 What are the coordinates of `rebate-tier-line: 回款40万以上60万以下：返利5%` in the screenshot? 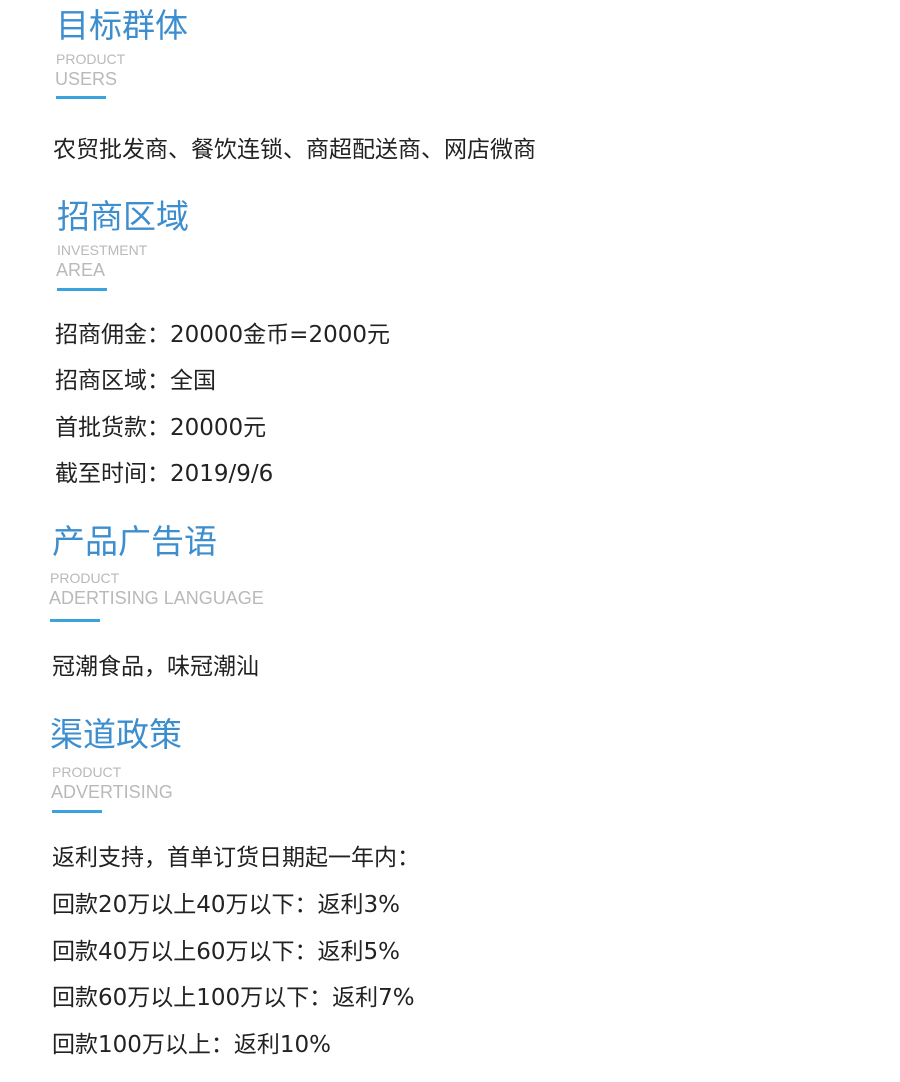 It's located at (226, 952).